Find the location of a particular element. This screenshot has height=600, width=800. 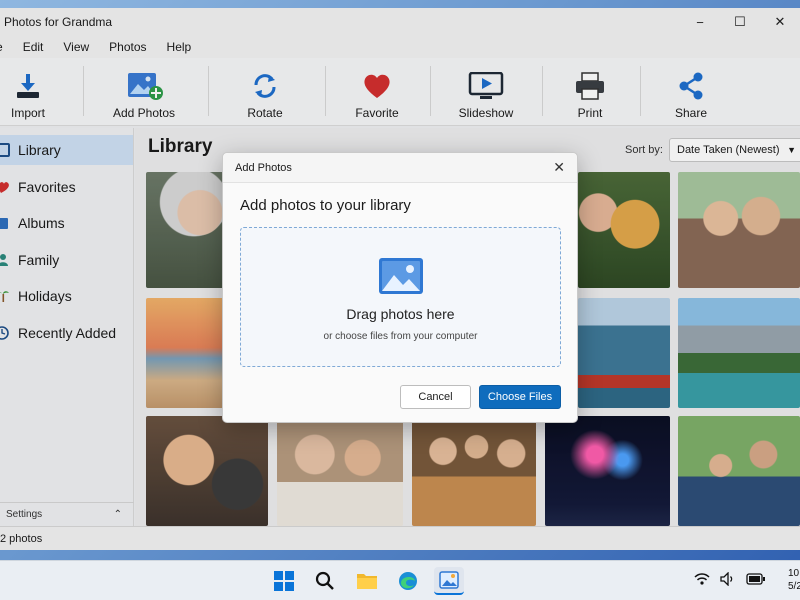

edge-browser-icon is located at coordinates (408, 581).